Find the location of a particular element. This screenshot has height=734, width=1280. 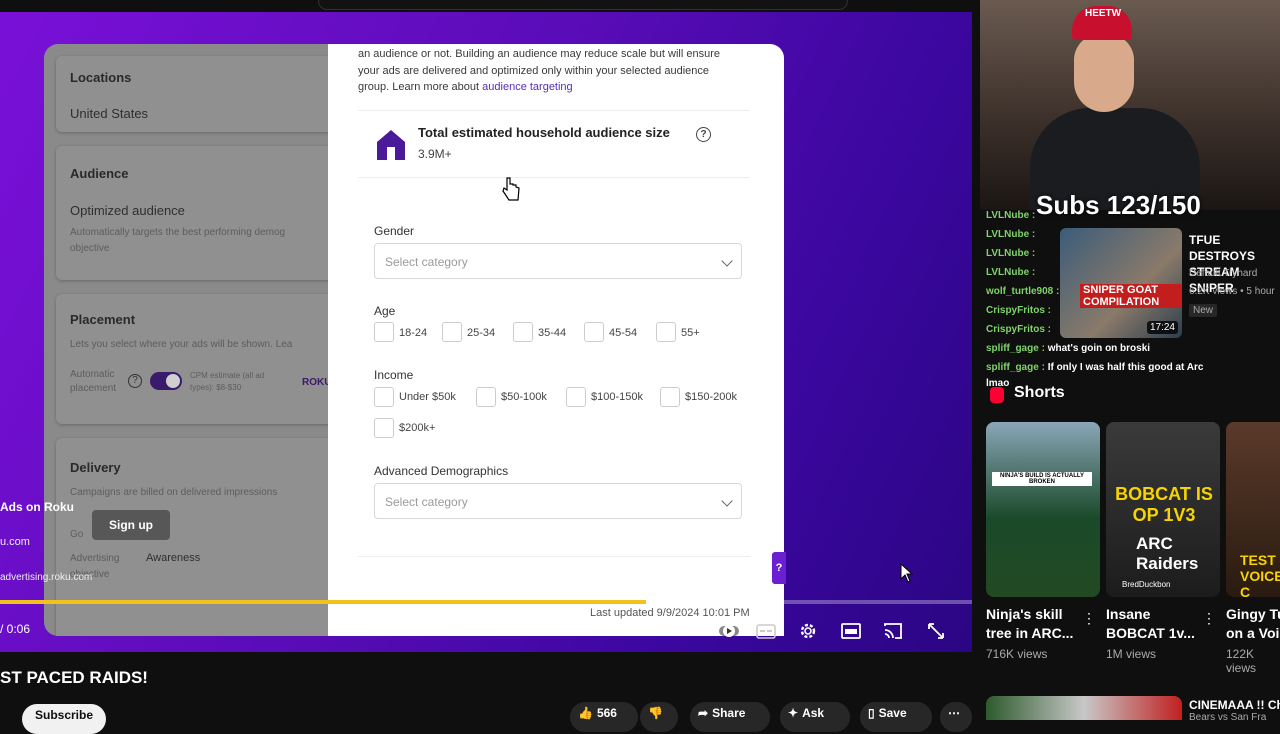

more-actions-button: ⋯ is located at coordinates (956, 717).